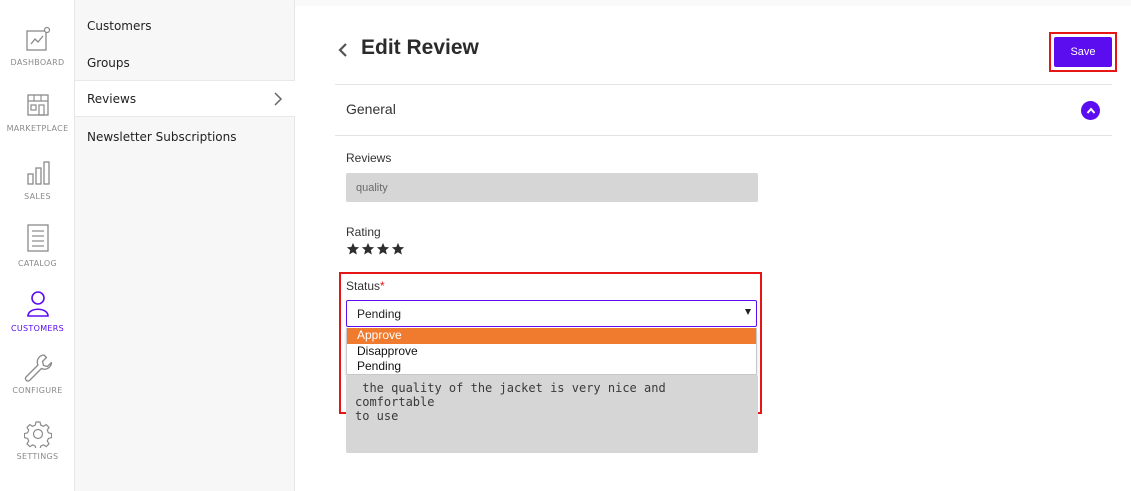 The height and width of the screenshot is (491, 1131). I want to click on rail-item-marketplace: MARKETPLACE, so click(37, 112).